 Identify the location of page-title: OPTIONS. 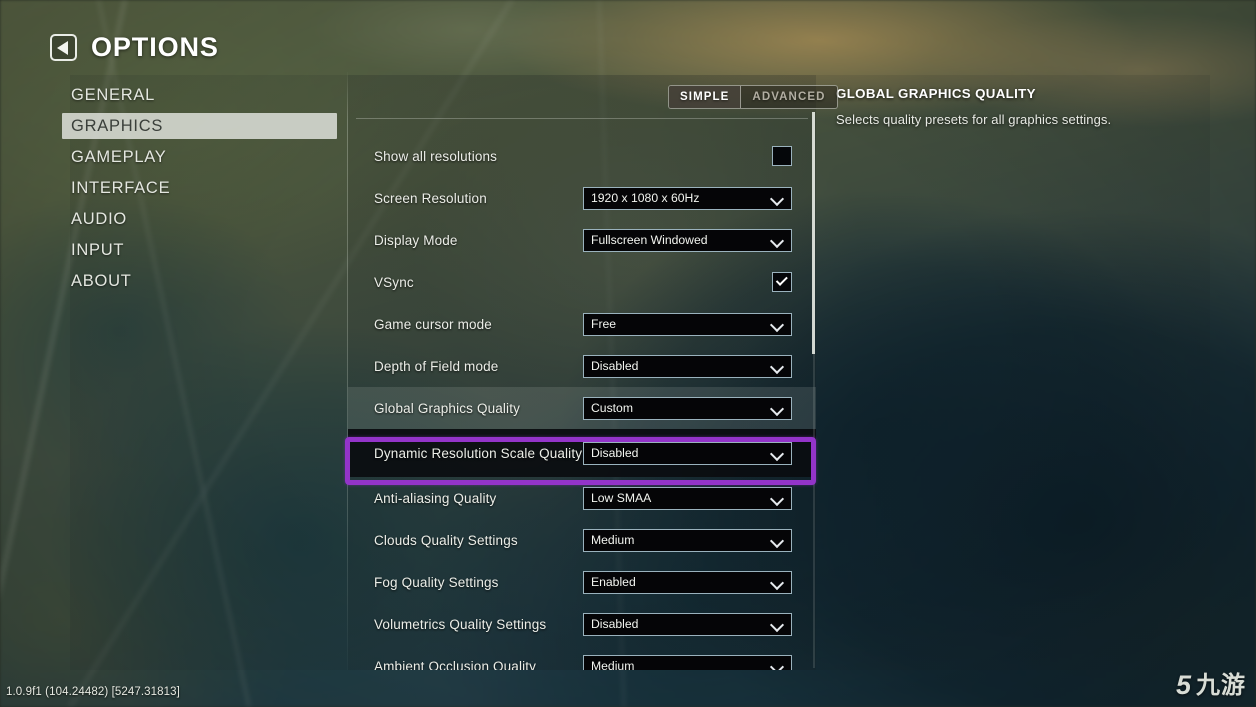
(155, 47).